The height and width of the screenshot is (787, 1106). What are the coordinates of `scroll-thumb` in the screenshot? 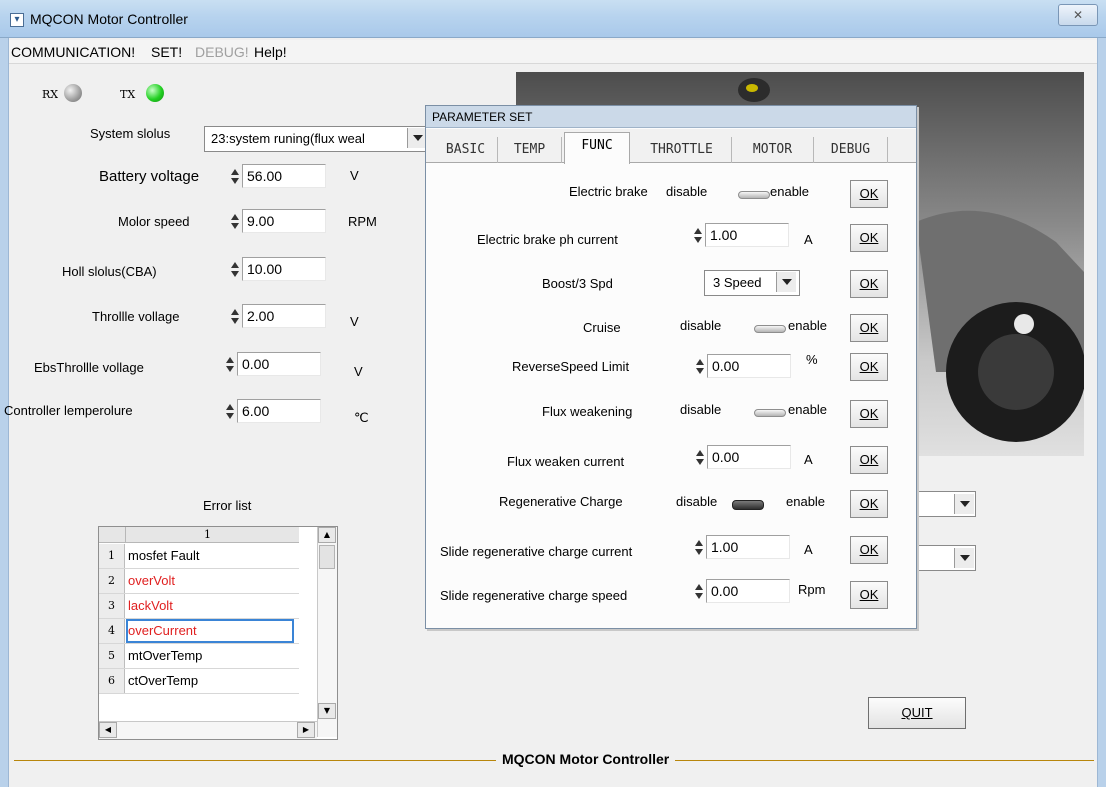 It's located at (327, 557).